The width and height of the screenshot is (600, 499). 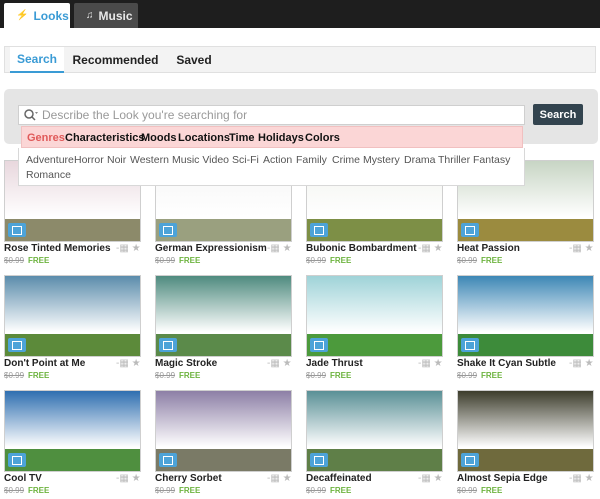 What do you see at coordinates (48, 175) in the screenshot?
I see `genre-romance: Romance` at bounding box center [48, 175].